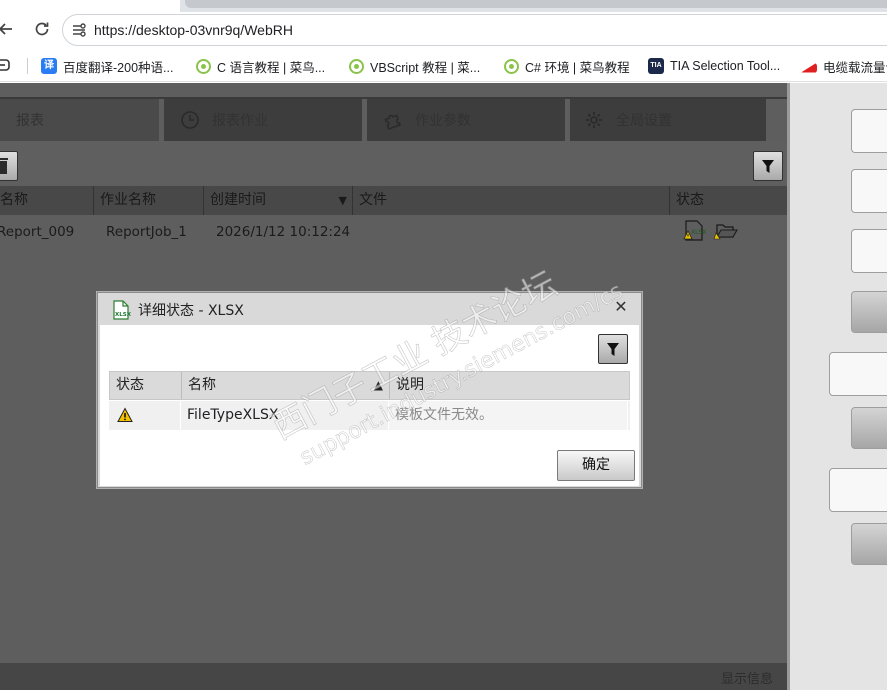 This screenshot has width=887, height=690. What do you see at coordinates (193, 30) in the screenshot?
I see `url-text: https://desktop-03vnr9q/WebRH` at bounding box center [193, 30].